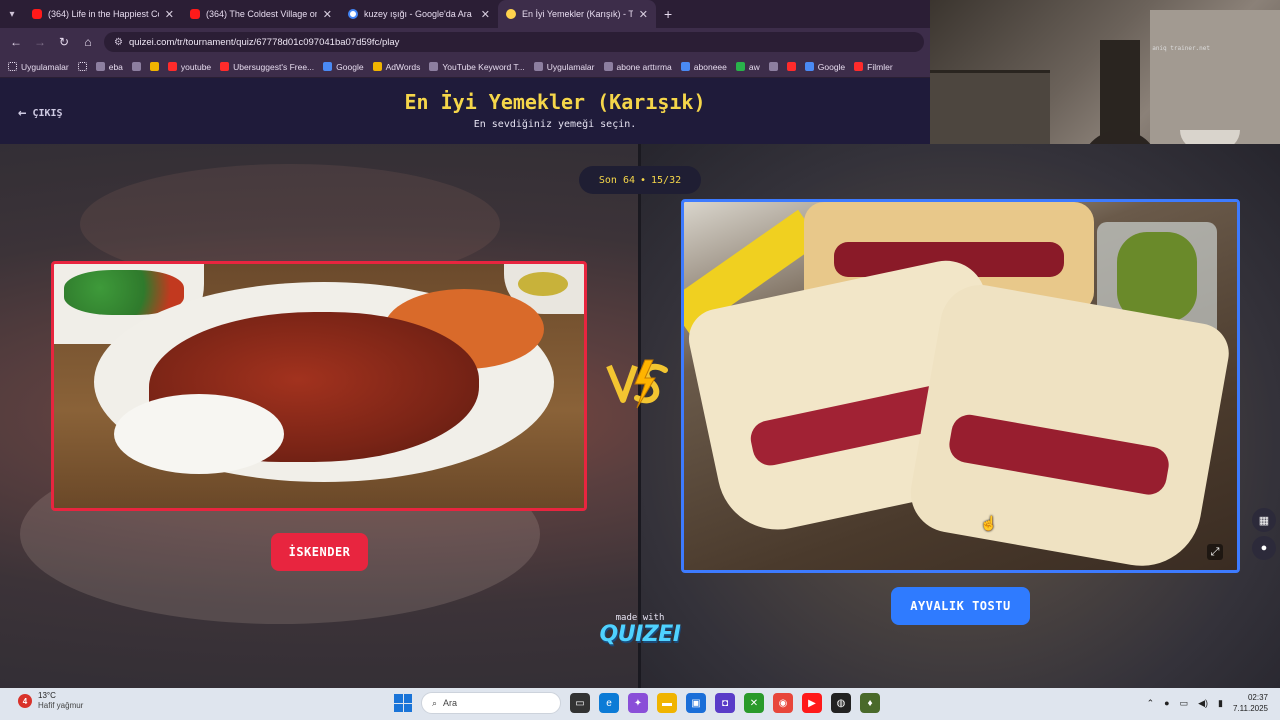 The width and height of the screenshot is (1280, 720). What do you see at coordinates (1220, 703) in the screenshot?
I see `battery-icon: ▮` at bounding box center [1220, 703].